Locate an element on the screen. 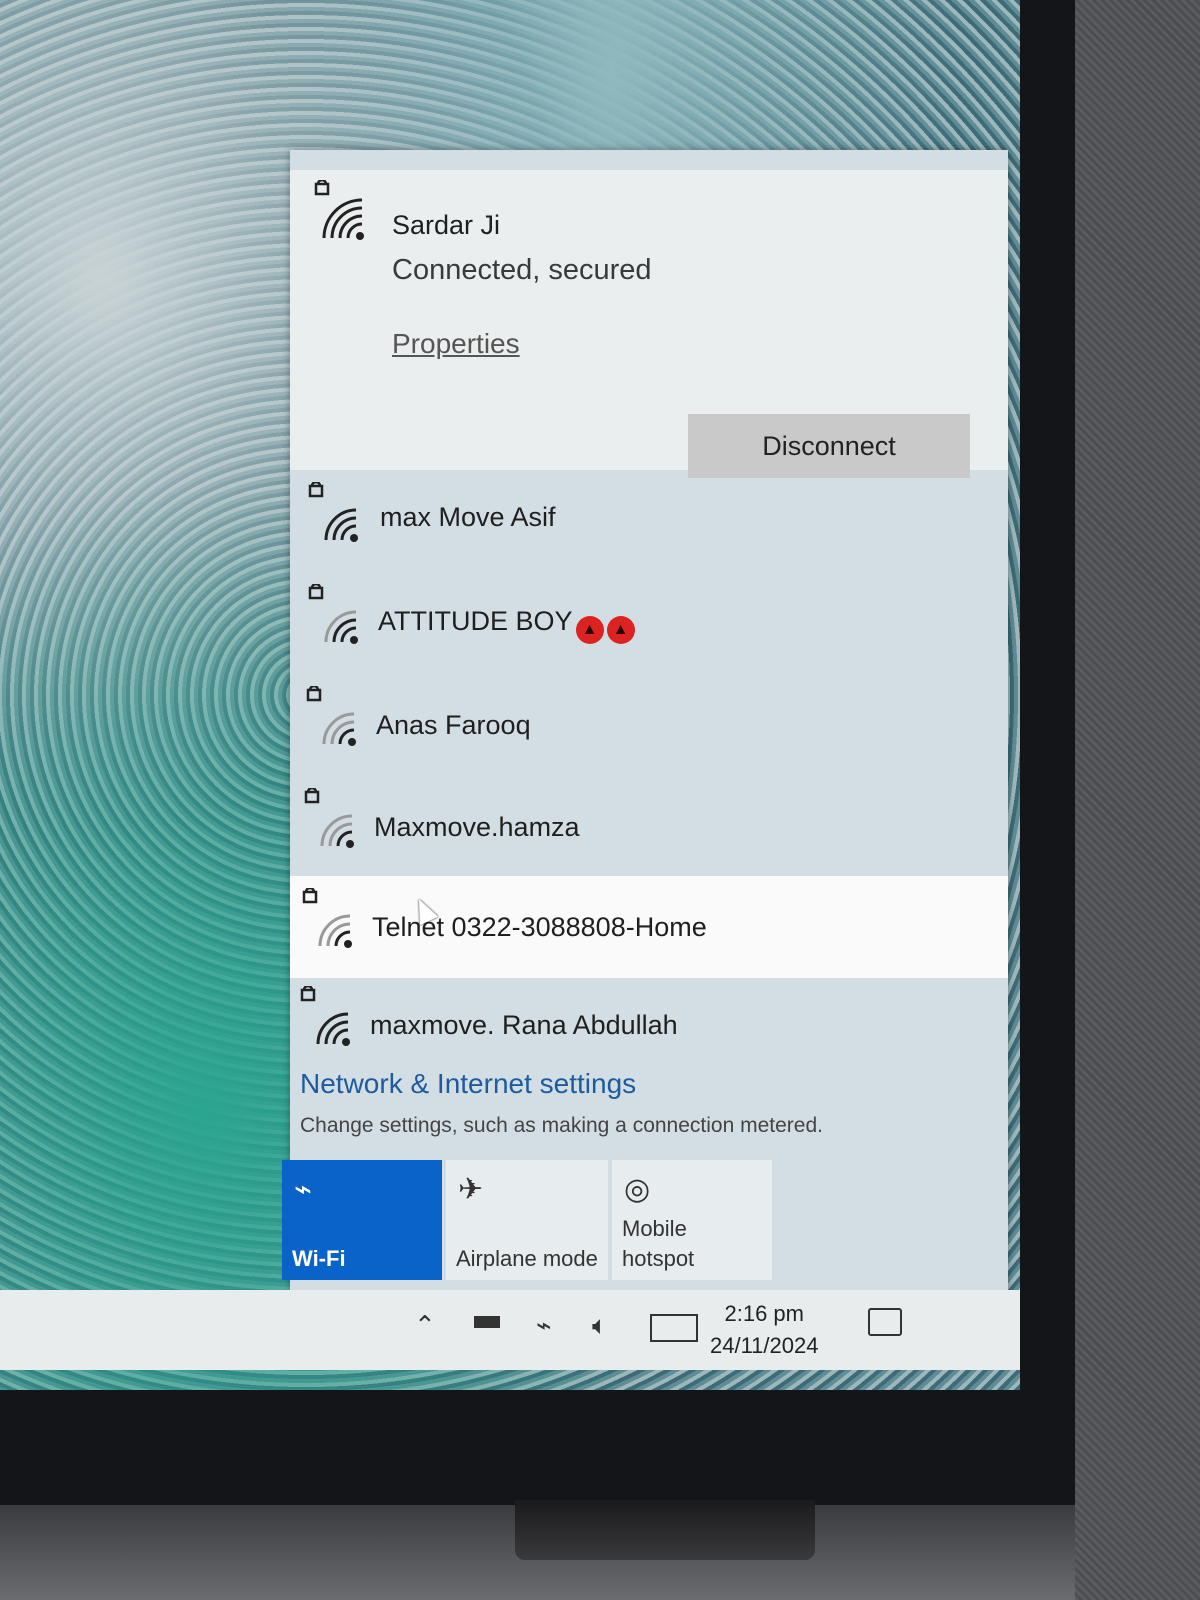  notification-icon is located at coordinates (885, 1322).